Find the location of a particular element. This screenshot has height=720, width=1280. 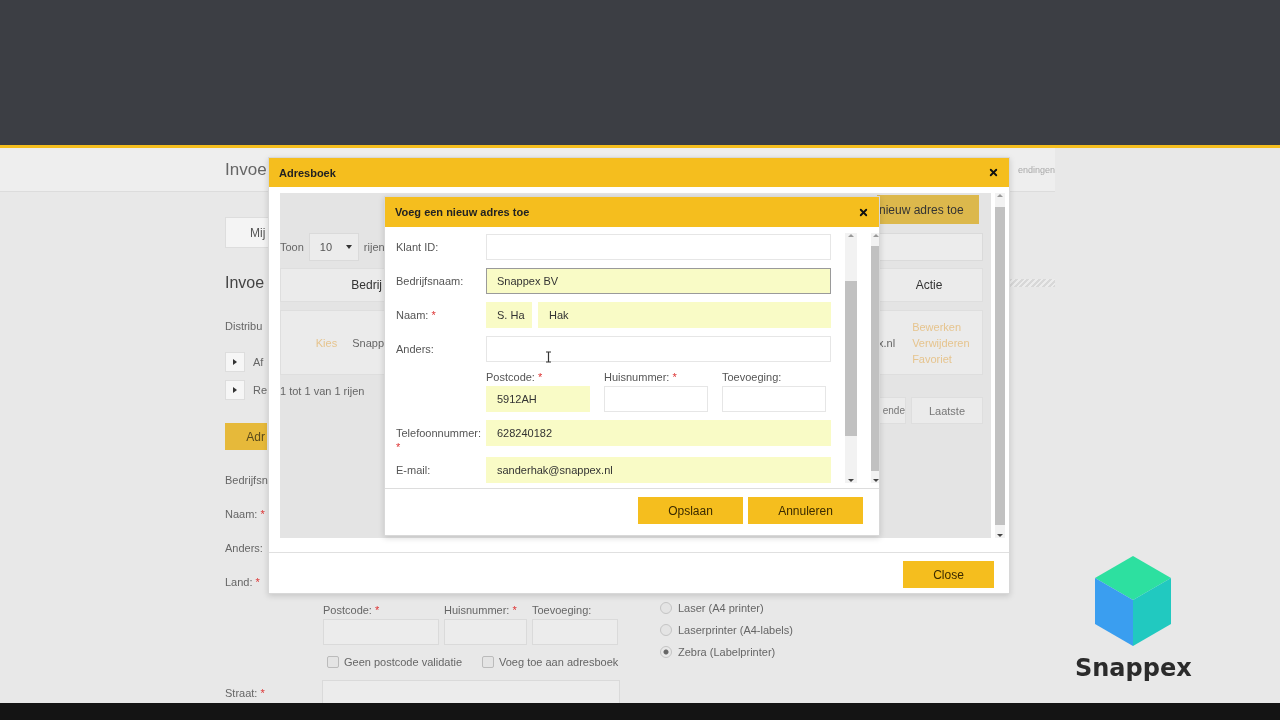

logo-text: Snappex is located at coordinates (1133, 668).